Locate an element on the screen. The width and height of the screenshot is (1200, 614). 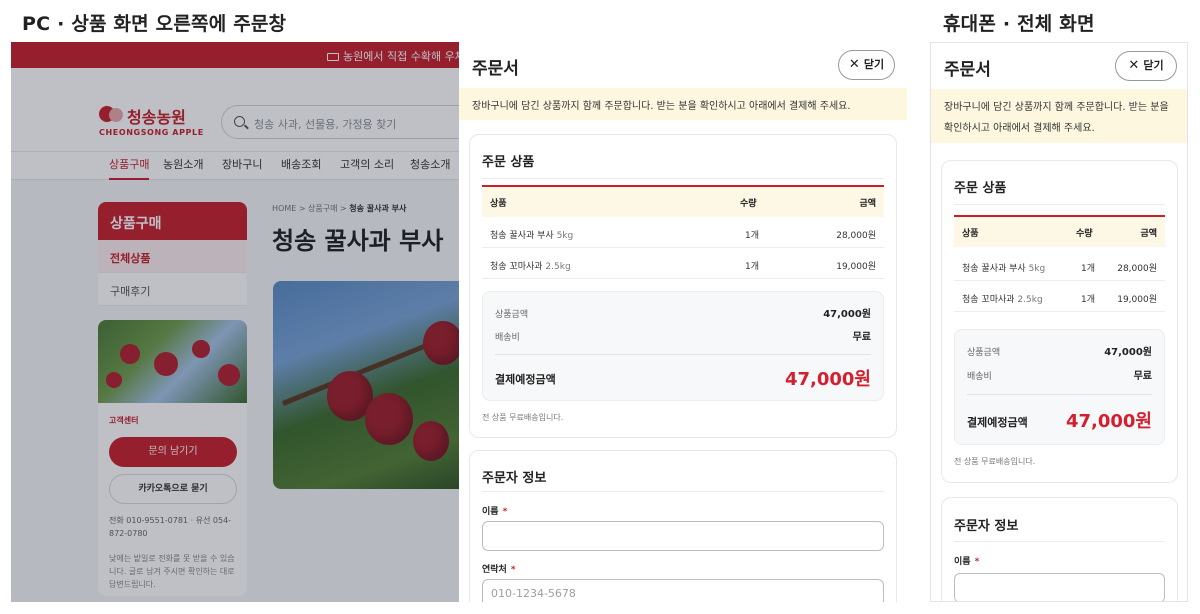
phone-label: 연락처 * is located at coordinates (499, 570).